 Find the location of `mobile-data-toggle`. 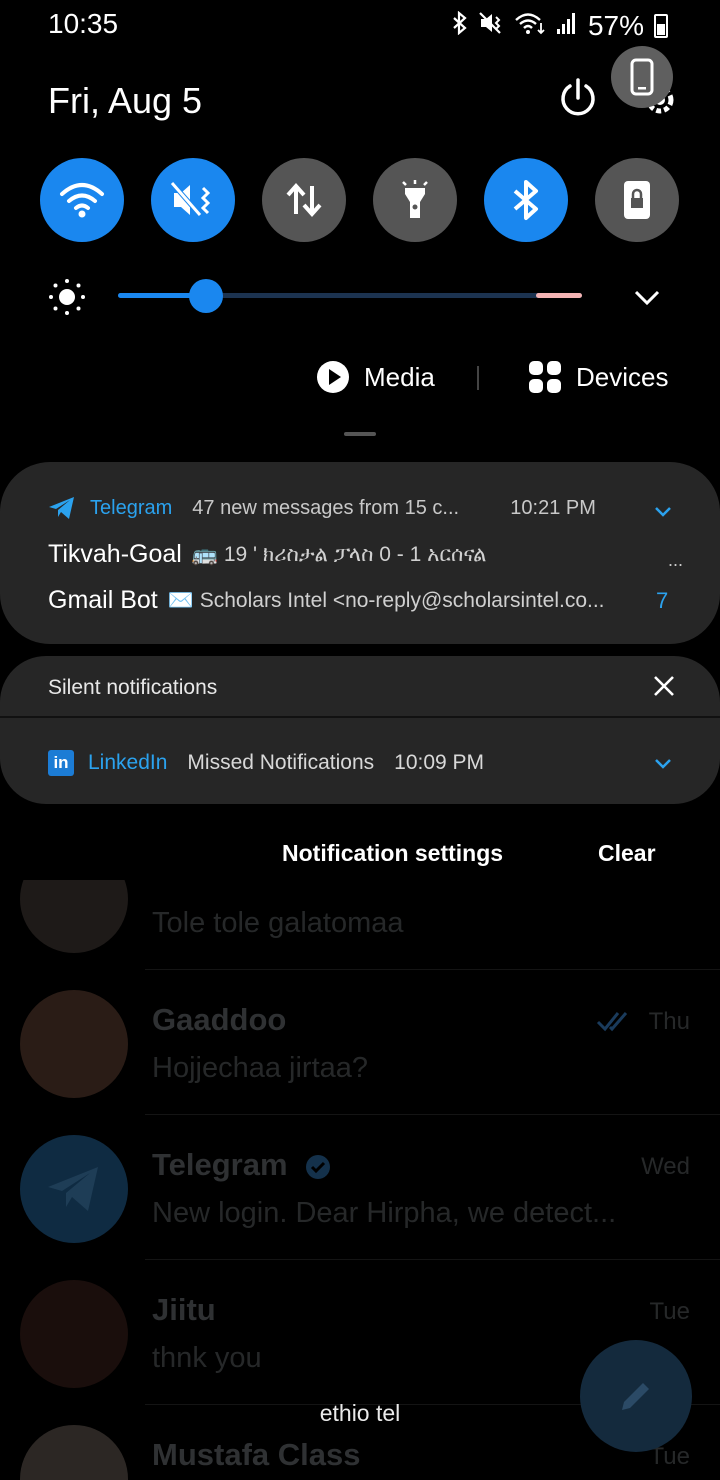

mobile-data-toggle is located at coordinates (304, 200).